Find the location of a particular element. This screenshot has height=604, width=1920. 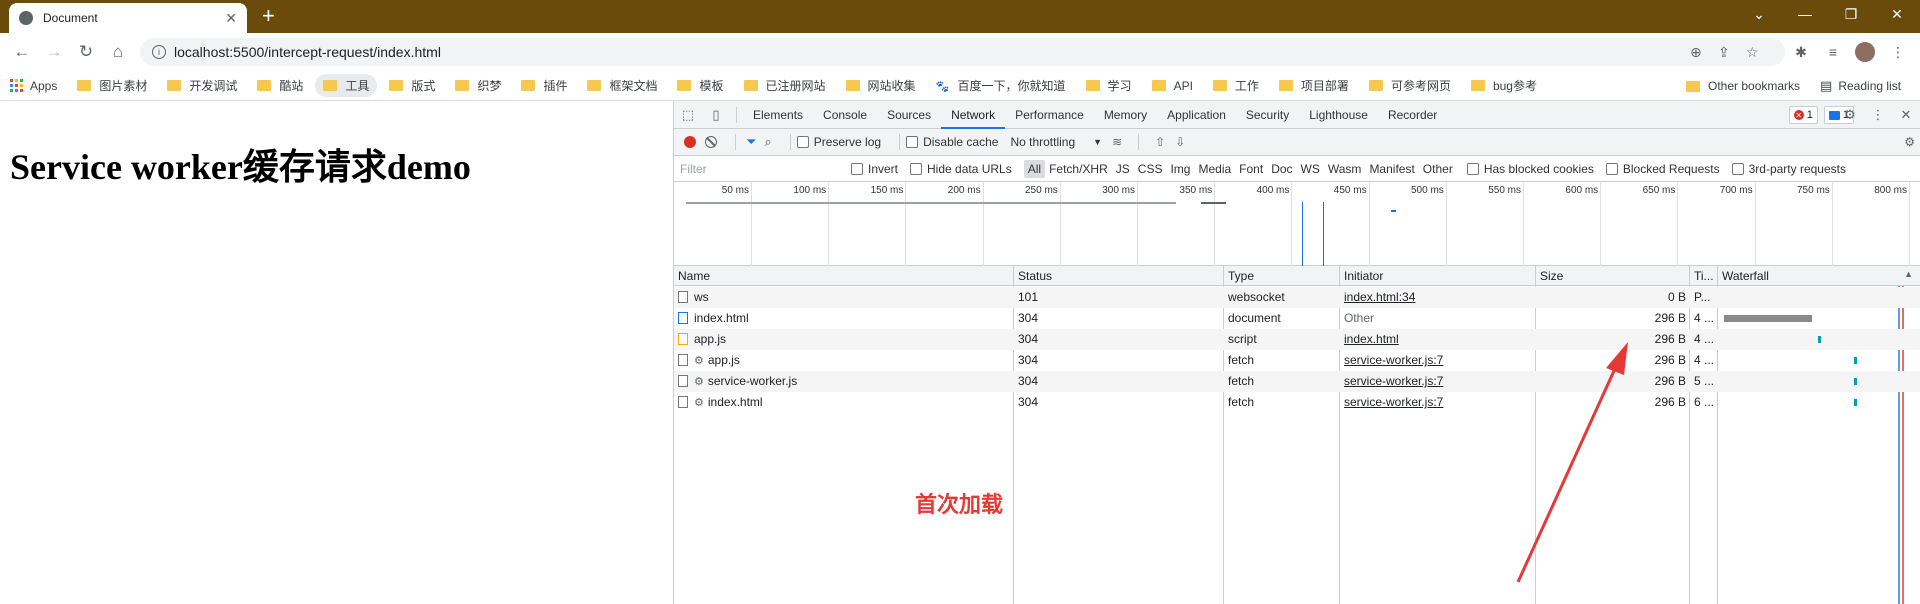

back-button: ← is located at coordinates (22, 52).